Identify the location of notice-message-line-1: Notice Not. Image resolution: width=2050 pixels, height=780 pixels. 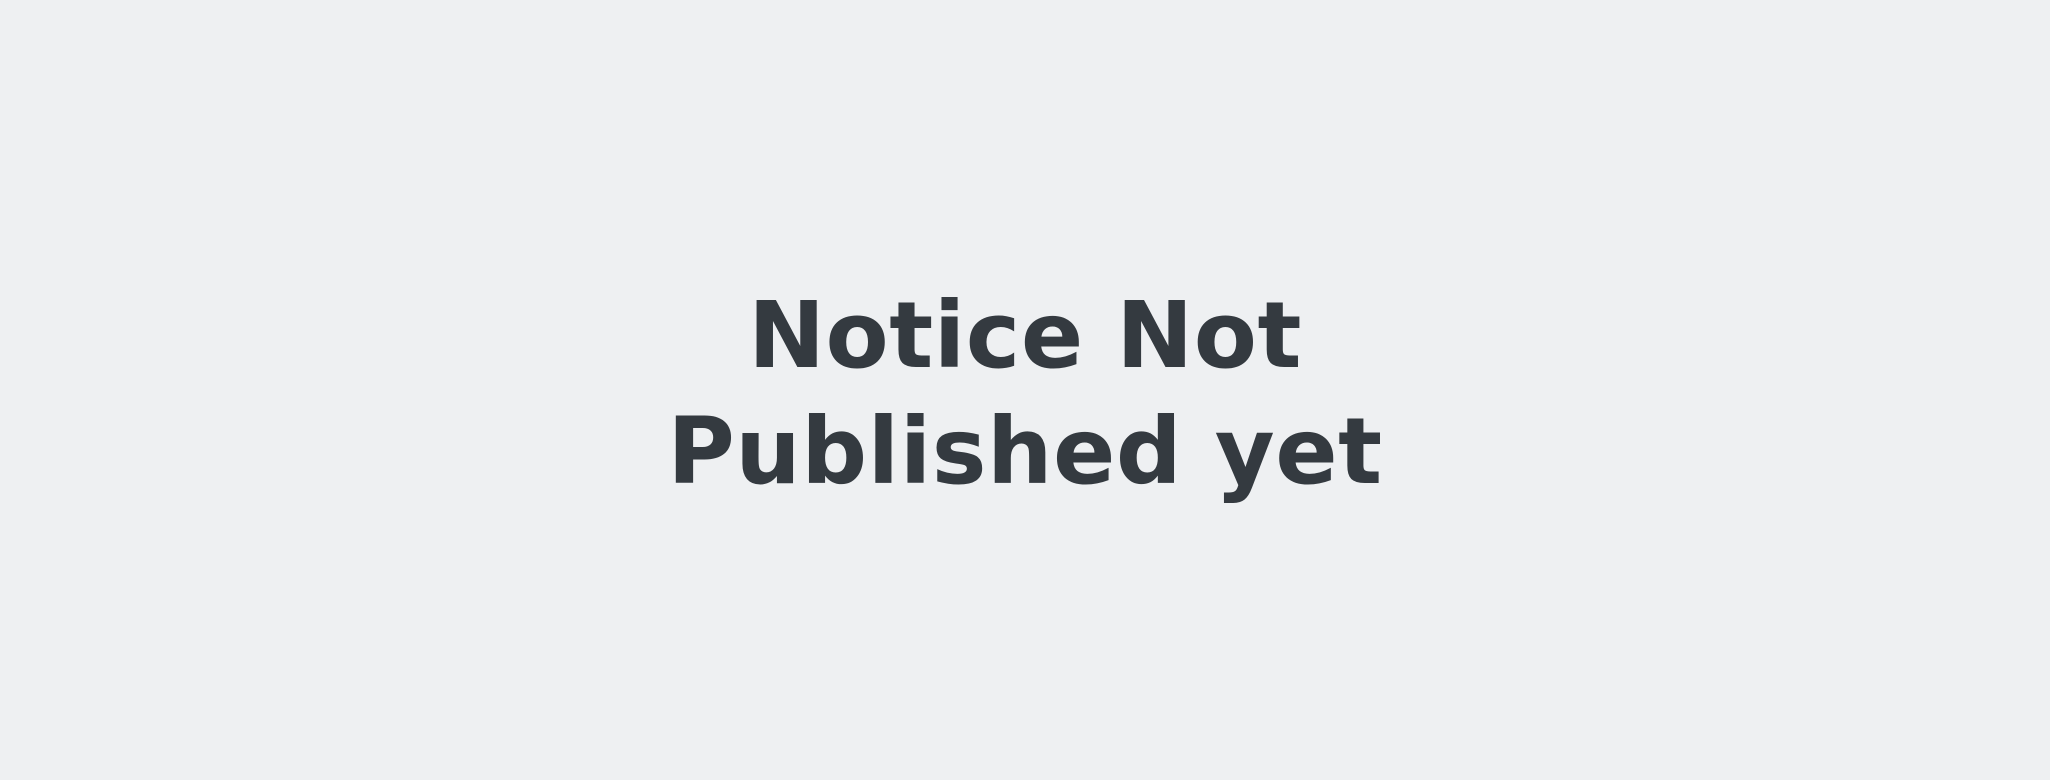
(1025, 335).